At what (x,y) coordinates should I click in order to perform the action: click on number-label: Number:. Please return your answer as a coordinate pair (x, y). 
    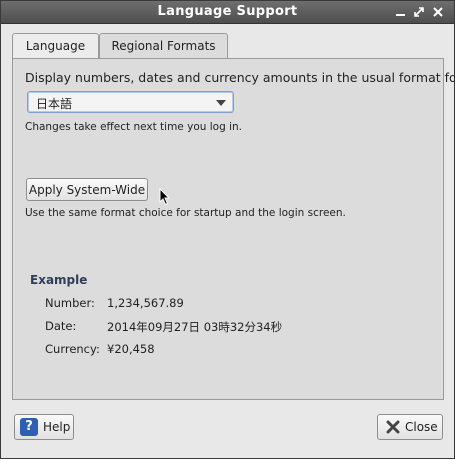
    Looking at the image, I should click on (70, 303).